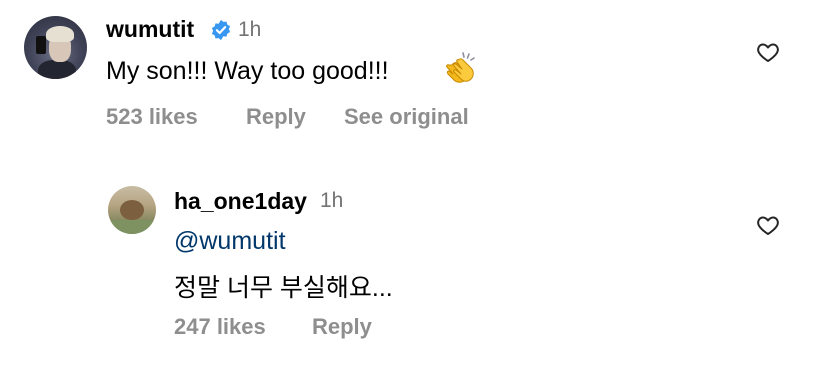 This screenshot has width=828, height=368. Describe the element at coordinates (41, 45) in the screenshot. I see `avatar-phone` at that location.